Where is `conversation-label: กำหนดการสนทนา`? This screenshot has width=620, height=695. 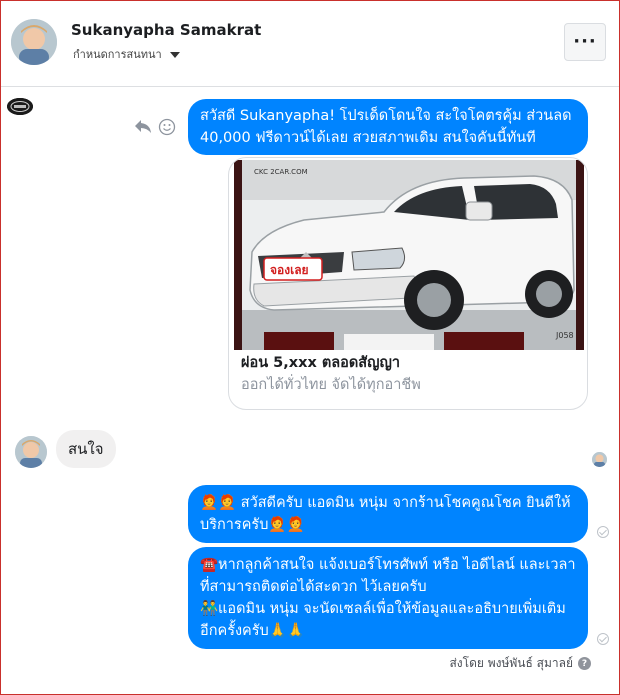 conversation-label: กำหนดการสนทนา is located at coordinates (117, 54).